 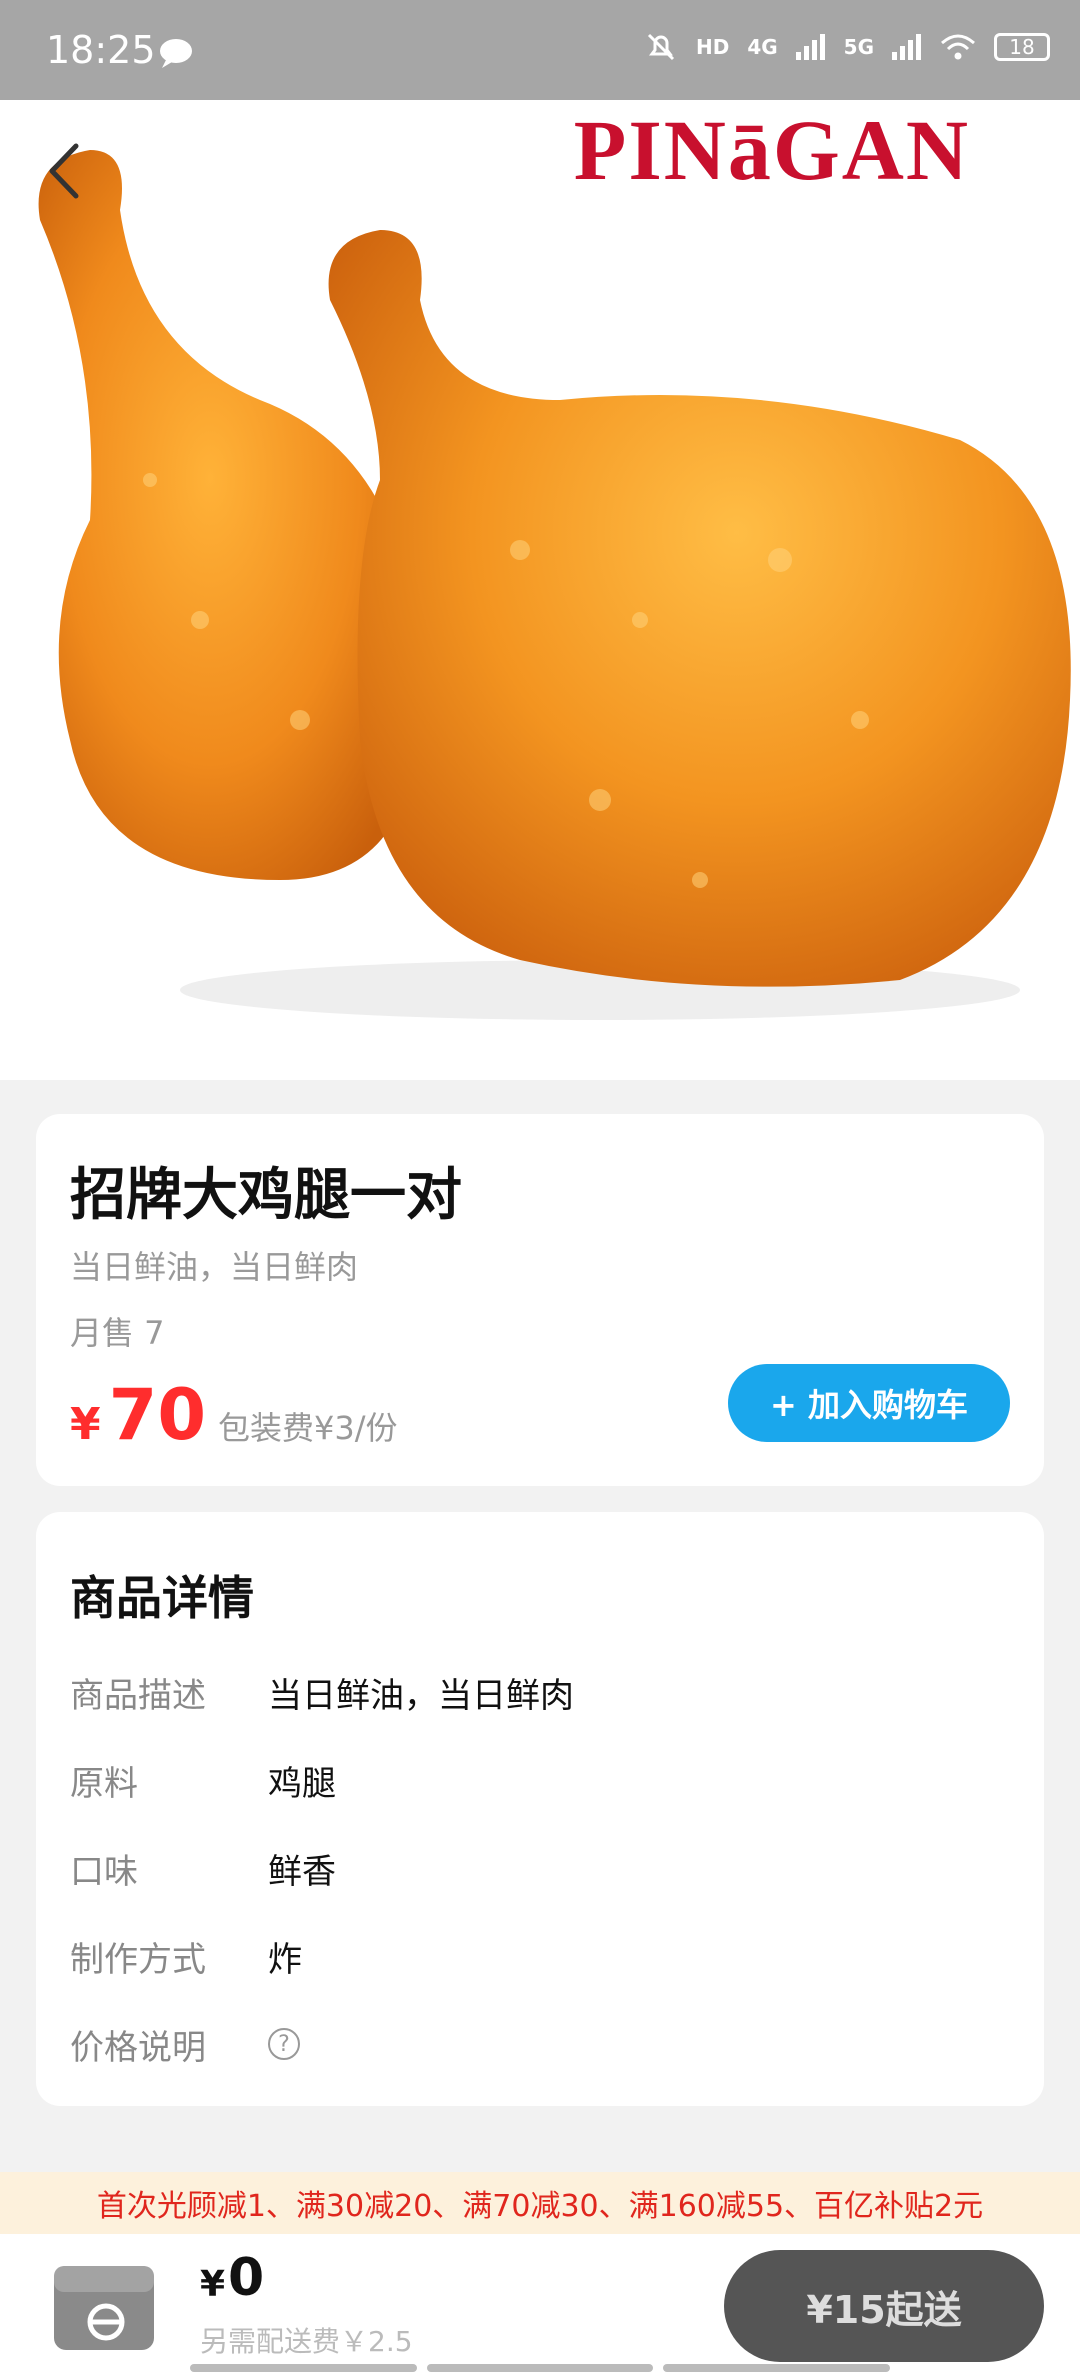 What do you see at coordinates (85, 1424) in the screenshot?
I see `price-currency: ¥` at bounding box center [85, 1424].